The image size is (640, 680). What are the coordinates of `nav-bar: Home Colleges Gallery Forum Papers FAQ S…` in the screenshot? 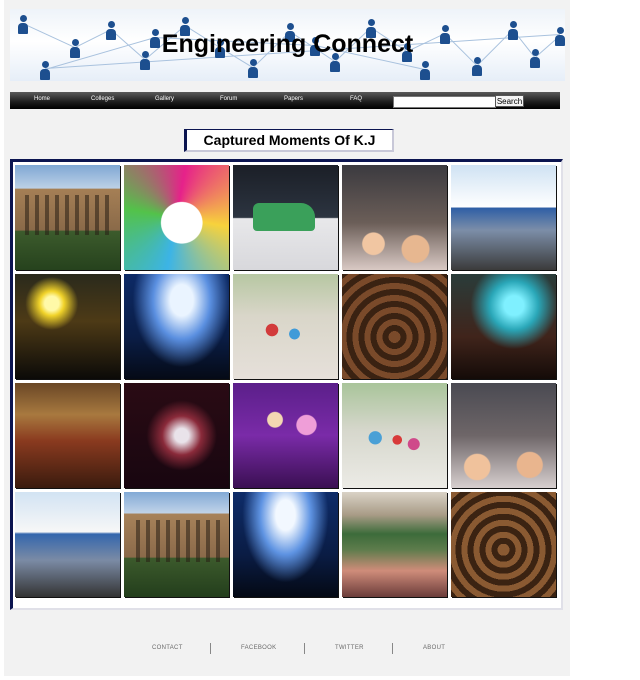 It's located at (285, 100).